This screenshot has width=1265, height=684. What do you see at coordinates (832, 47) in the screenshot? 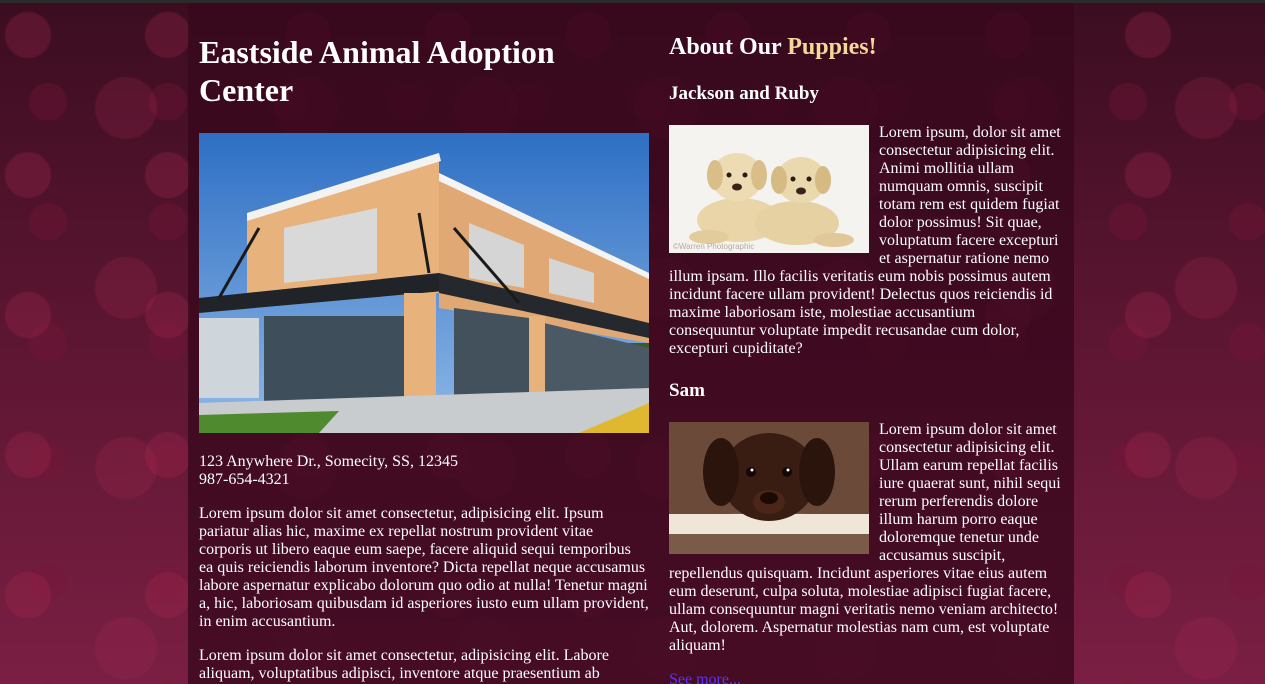
I see `puppies-heading-accent: Puppies!` at bounding box center [832, 47].